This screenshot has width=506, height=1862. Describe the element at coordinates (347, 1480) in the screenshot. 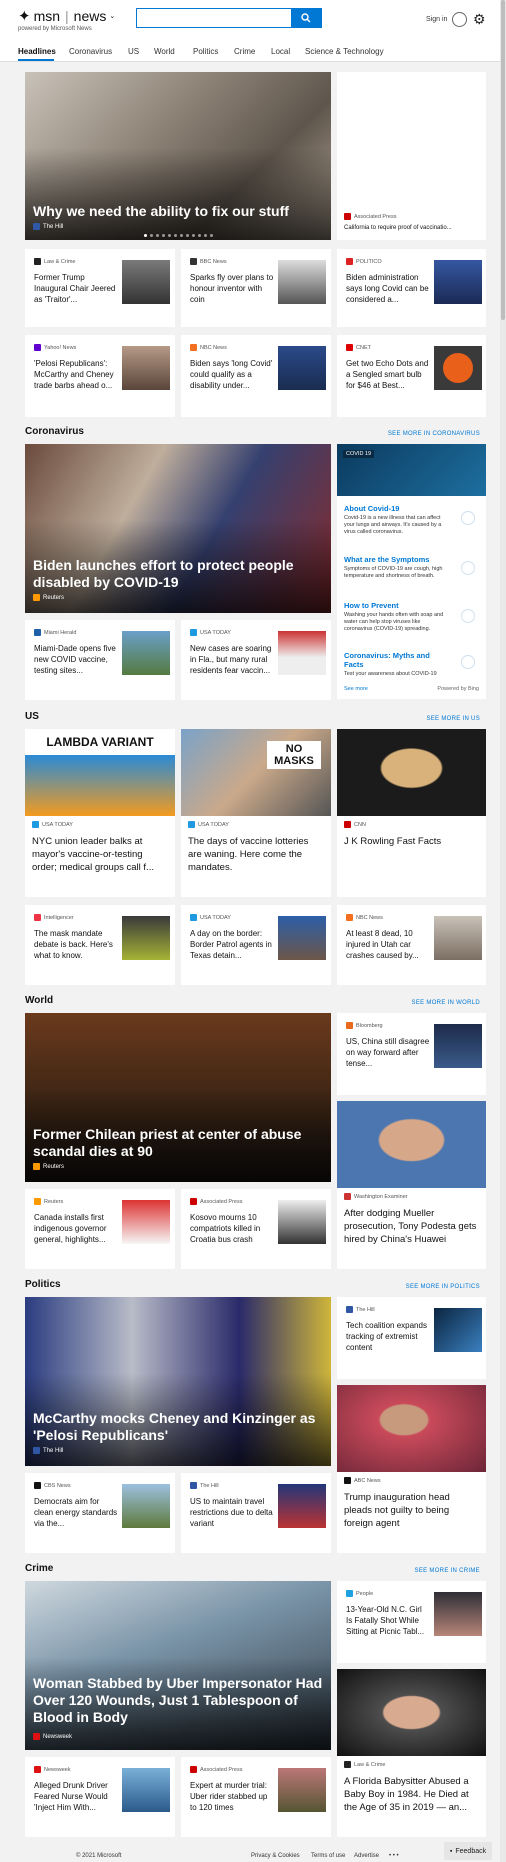

I see `abc-news-icon` at that location.